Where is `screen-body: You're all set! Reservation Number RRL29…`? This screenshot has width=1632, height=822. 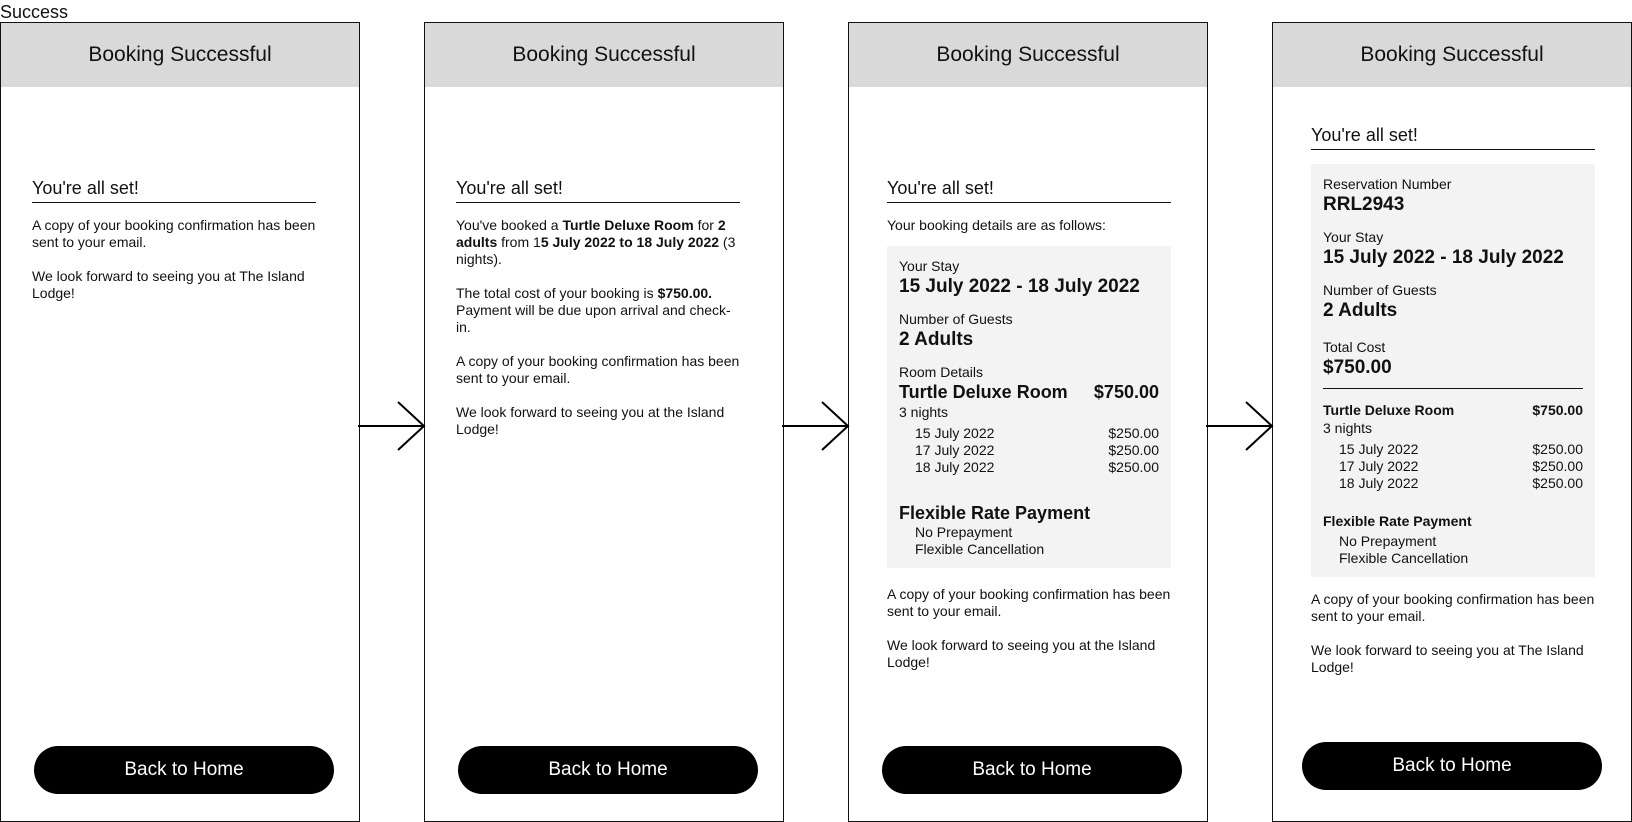
screen-body: You're all set! Reservation Number RRL29… is located at coordinates (1453, 408).